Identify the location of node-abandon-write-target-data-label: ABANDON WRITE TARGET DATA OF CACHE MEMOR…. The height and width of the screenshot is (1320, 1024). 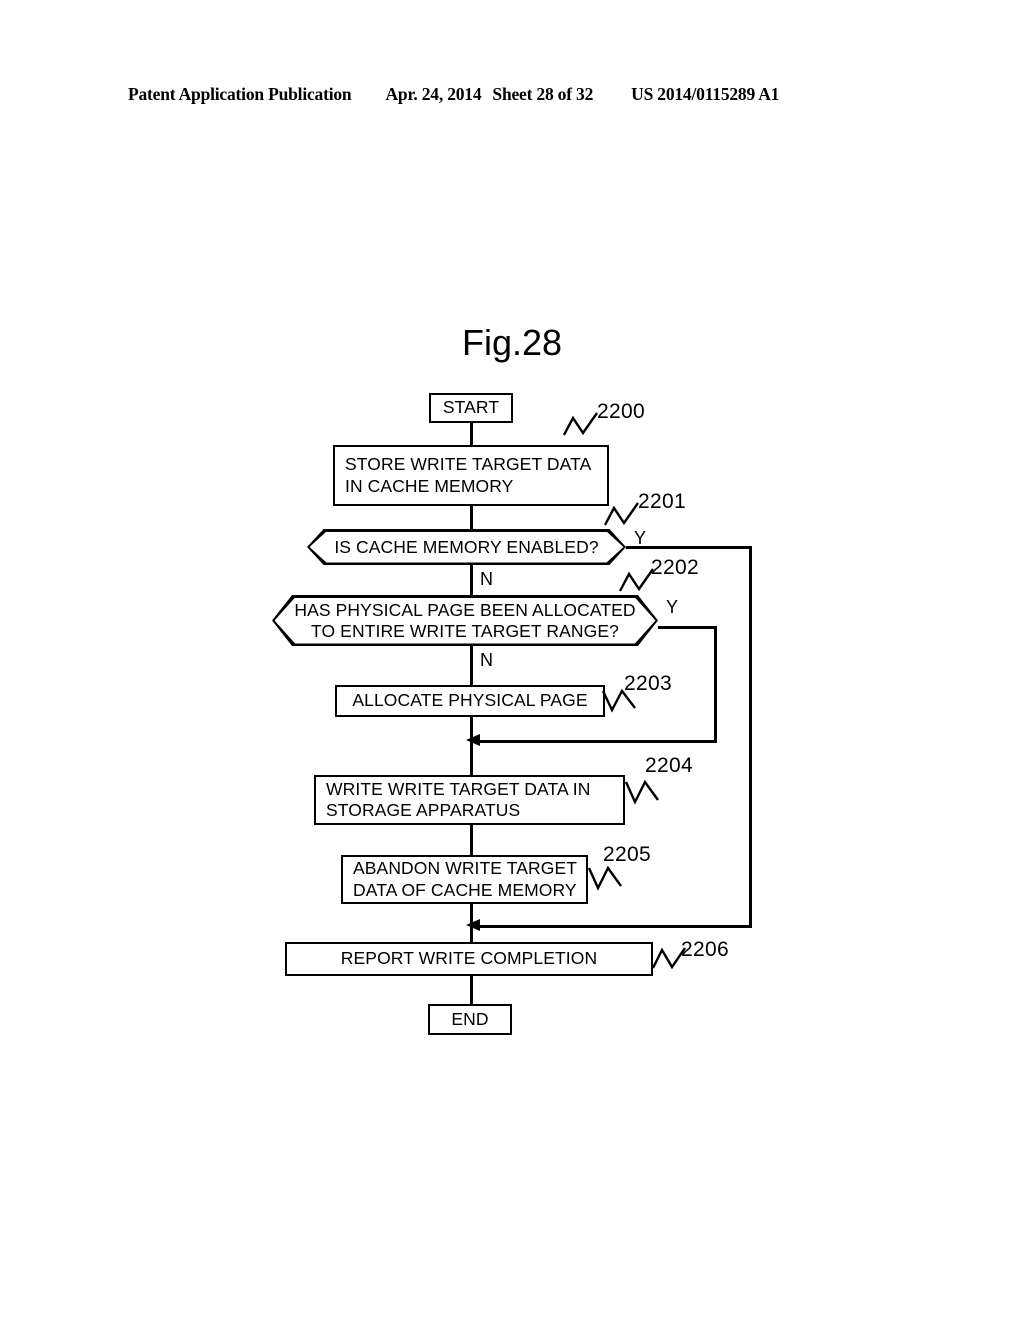
(465, 879).